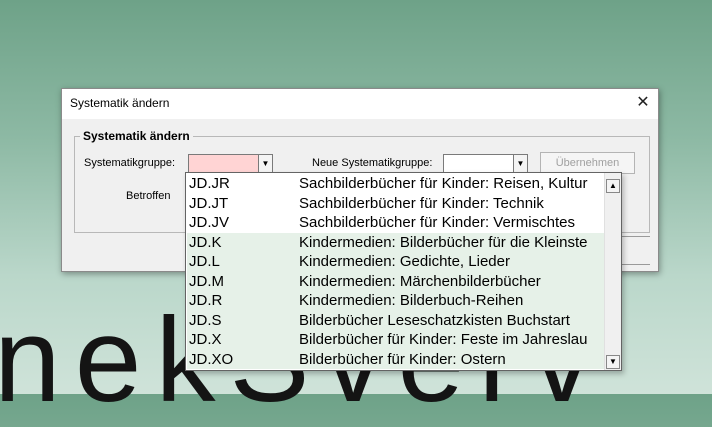  What do you see at coordinates (485, 164) in the screenshot?
I see `neue-systematikgruppe-combo: ▼` at bounding box center [485, 164].